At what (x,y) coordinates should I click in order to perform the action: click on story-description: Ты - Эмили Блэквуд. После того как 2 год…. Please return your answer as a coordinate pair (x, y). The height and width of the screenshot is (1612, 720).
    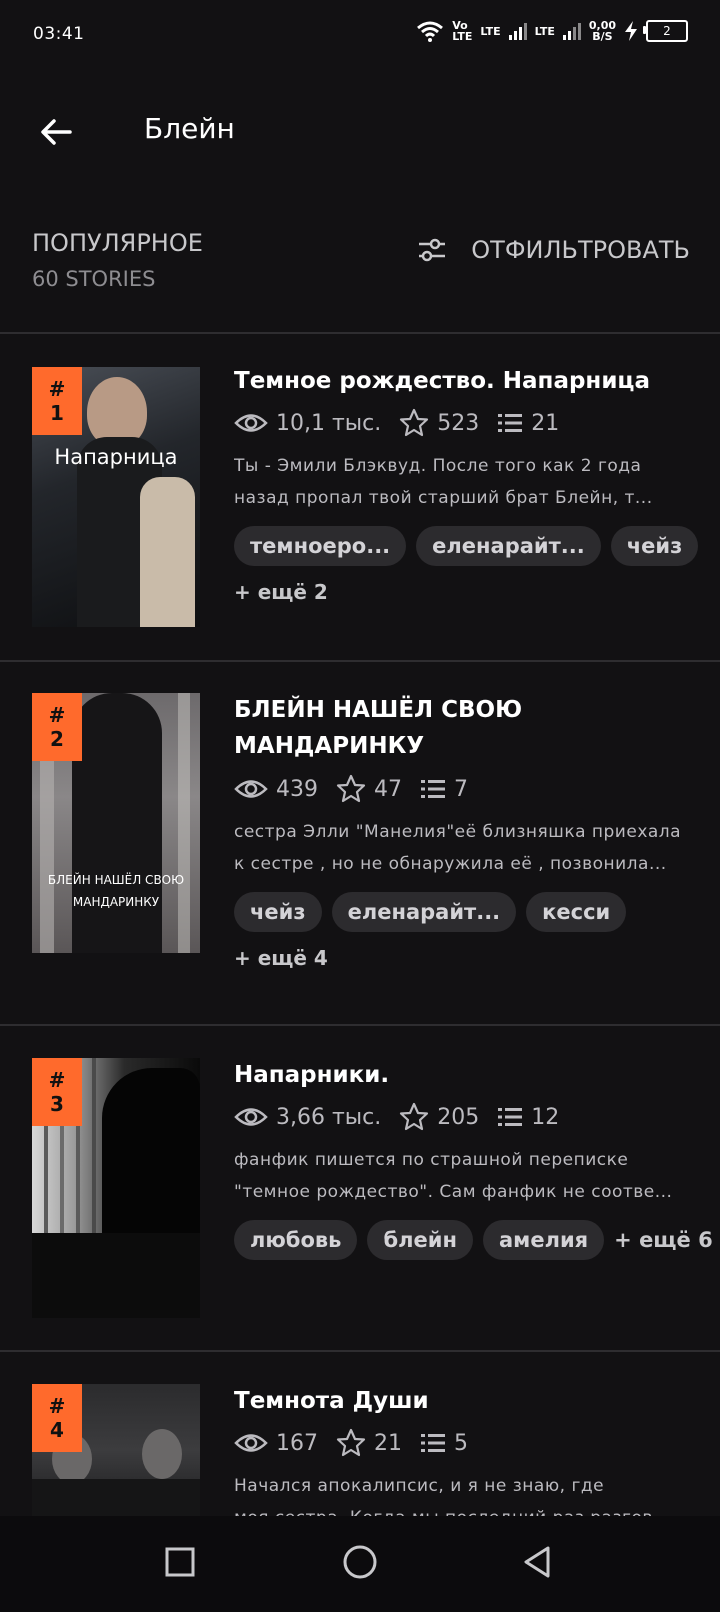
    Looking at the image, I should click on (443, 482).